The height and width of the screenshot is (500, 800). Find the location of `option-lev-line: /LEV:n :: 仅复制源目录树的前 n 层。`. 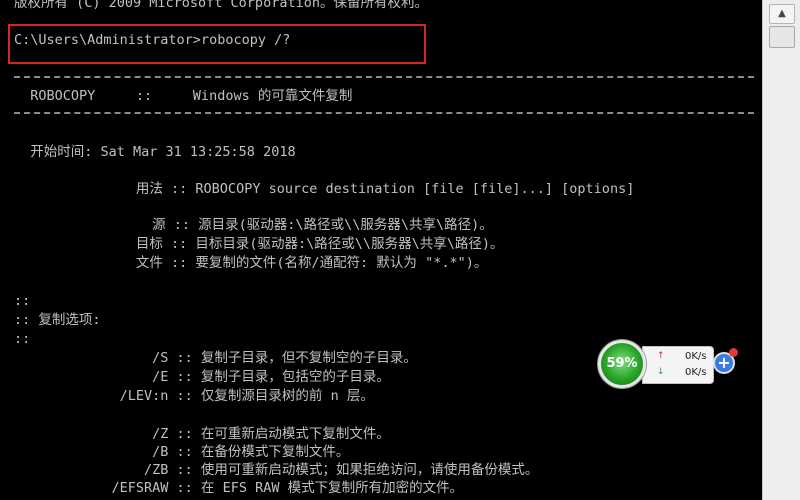

option-lev-line: /LEV:n :: 仅复制源目录树的前 n 层。 is located at coordinates (194, 396).